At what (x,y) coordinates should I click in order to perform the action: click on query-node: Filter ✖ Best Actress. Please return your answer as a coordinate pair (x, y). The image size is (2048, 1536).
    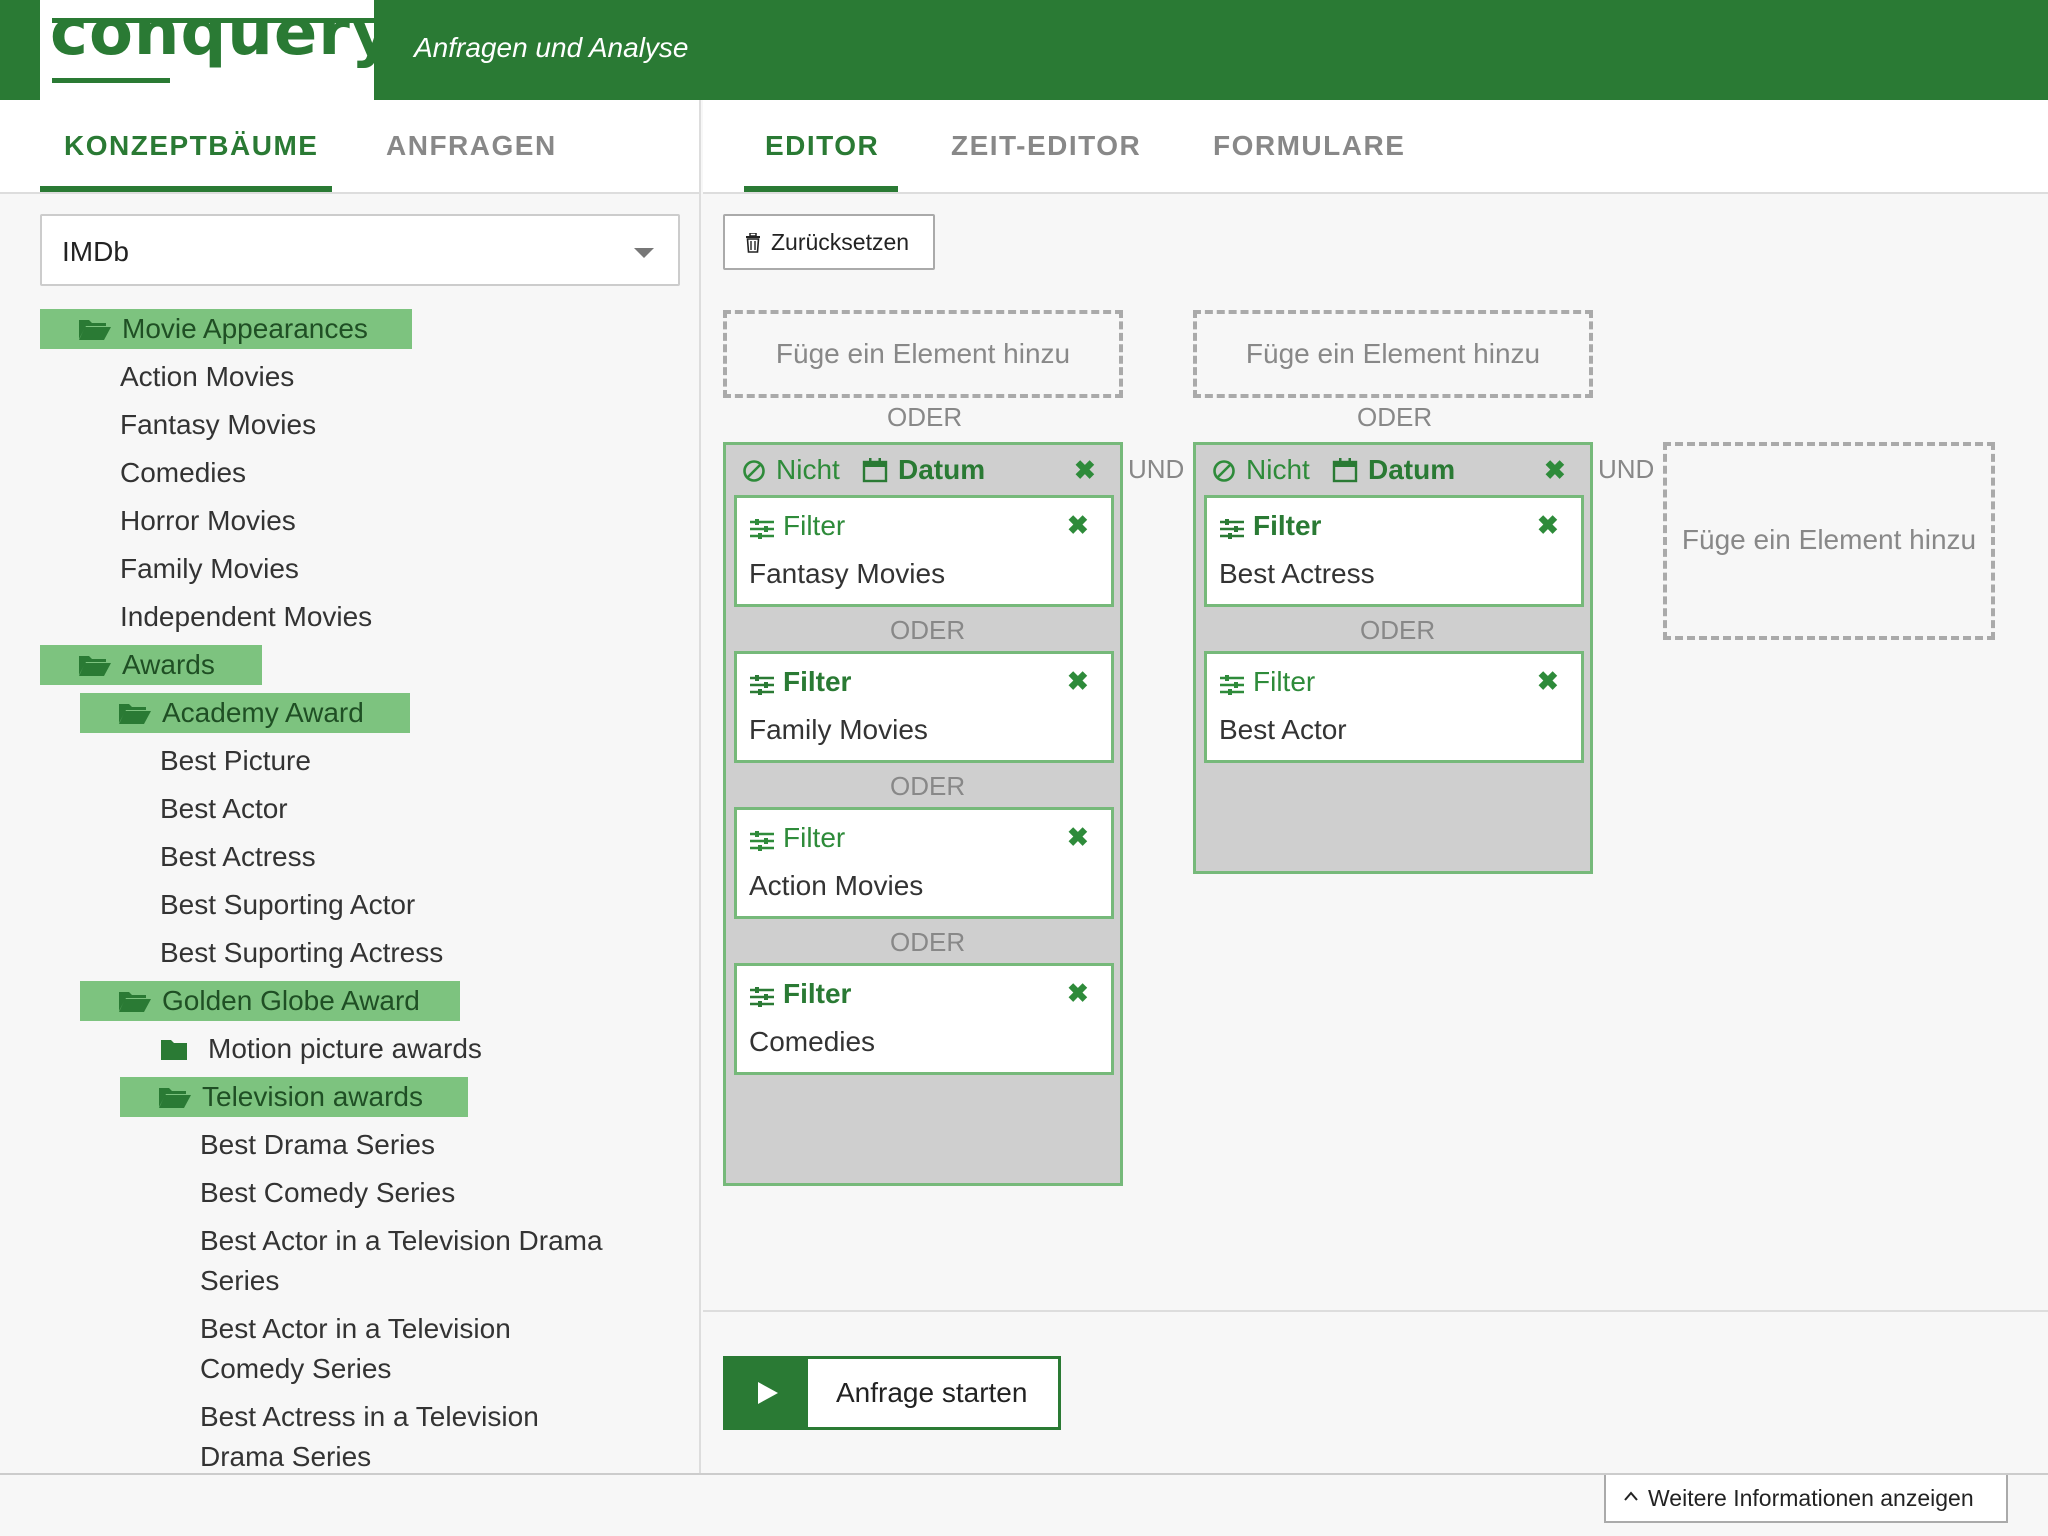
    Looking at the image, I should click on (1394, 551).